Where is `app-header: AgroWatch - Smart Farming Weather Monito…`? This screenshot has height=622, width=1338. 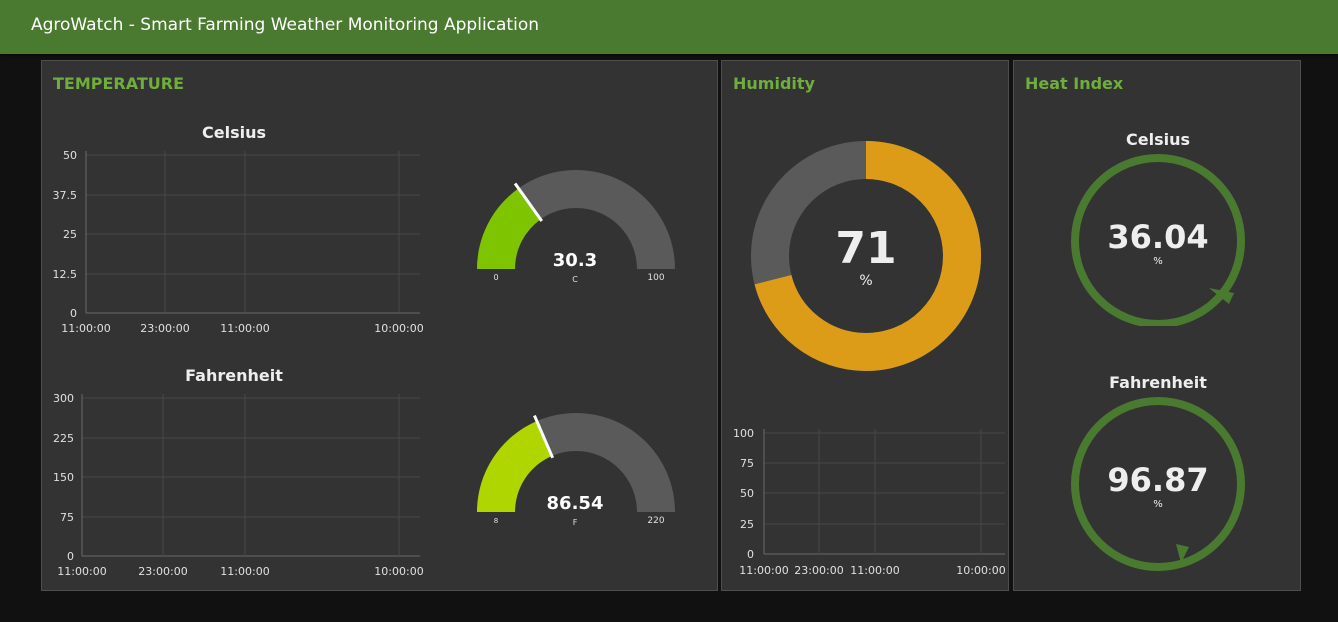 app-header: AgroWatch - Smart Farming Weather Monito… is located at coordinates (669, 27).